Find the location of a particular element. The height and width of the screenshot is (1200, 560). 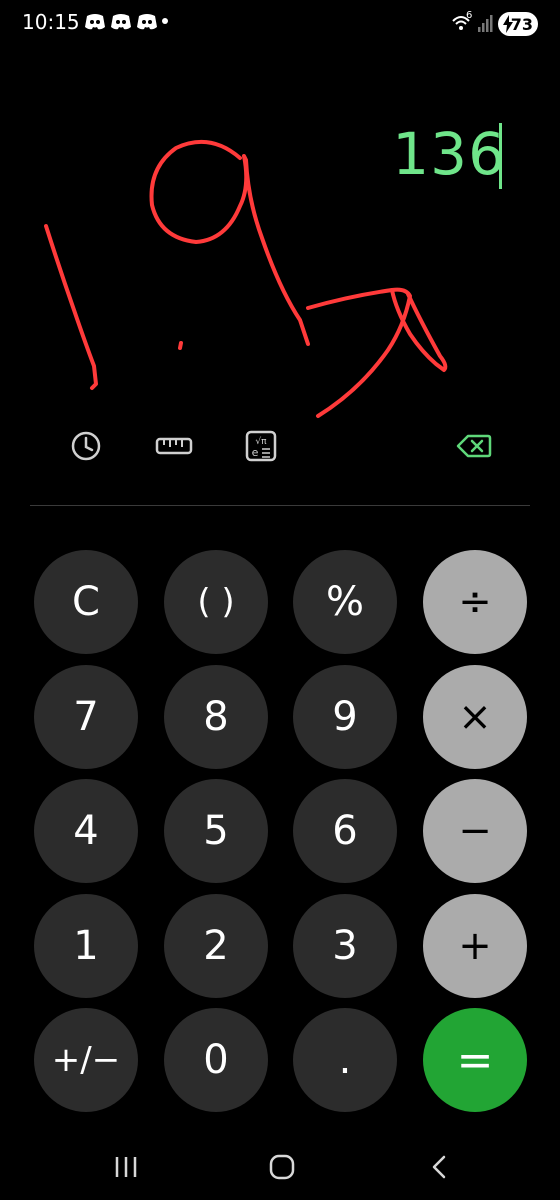

scientific-mode-icon: √π e is located at coordinates (261, 446).